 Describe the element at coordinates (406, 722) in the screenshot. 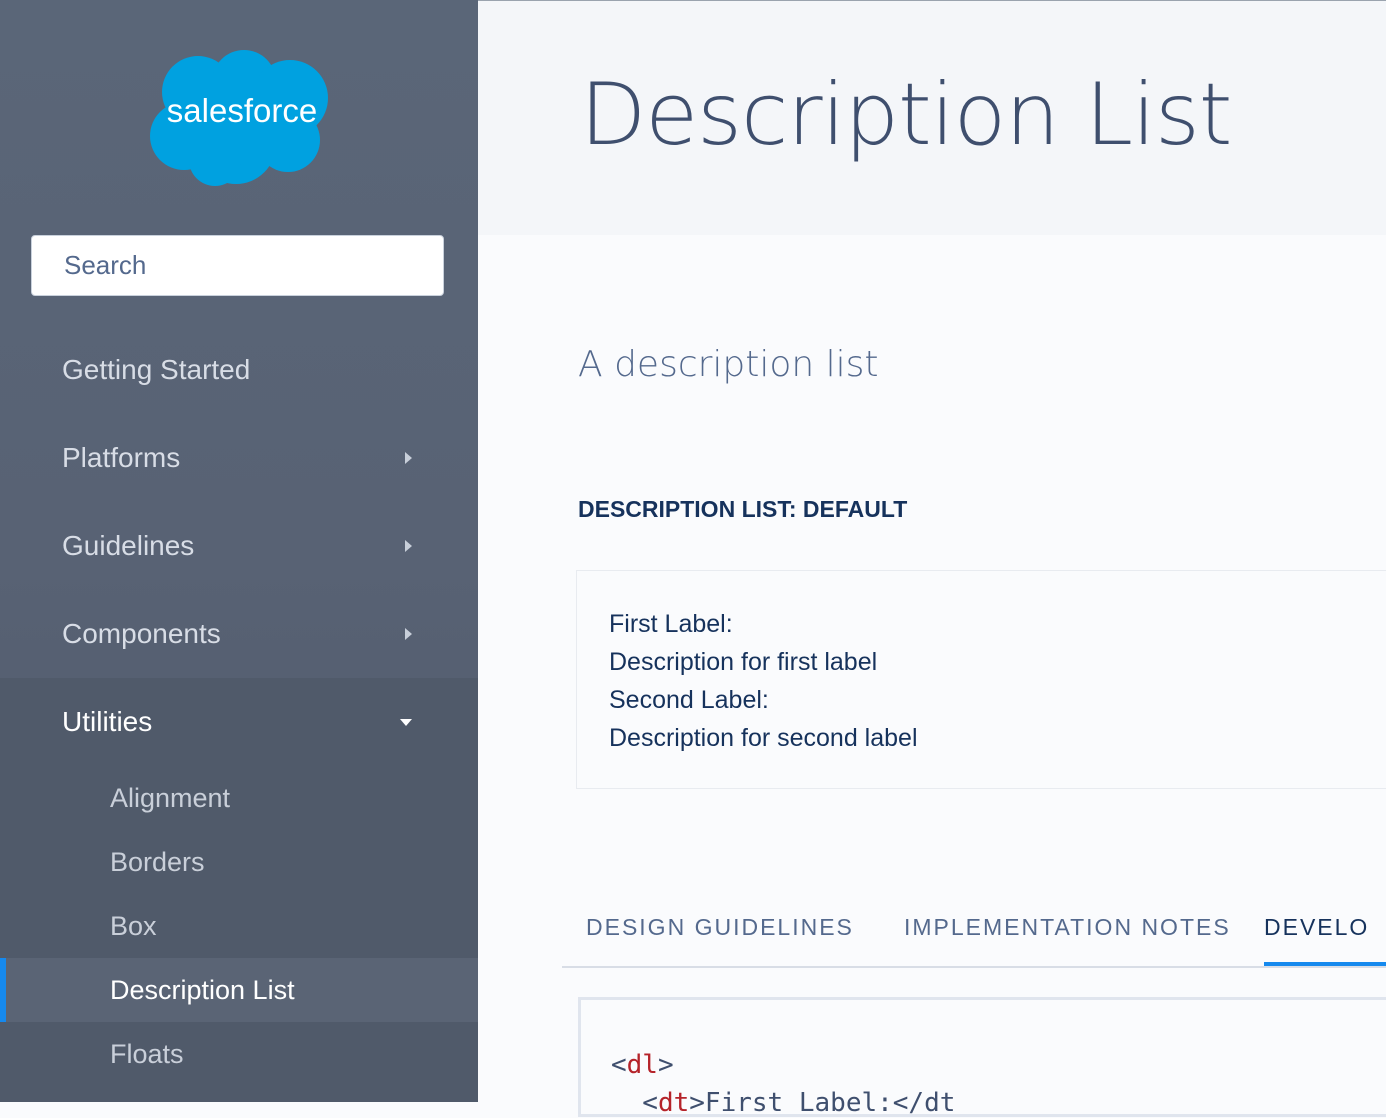

I see `chevron-down-icon` at that location.